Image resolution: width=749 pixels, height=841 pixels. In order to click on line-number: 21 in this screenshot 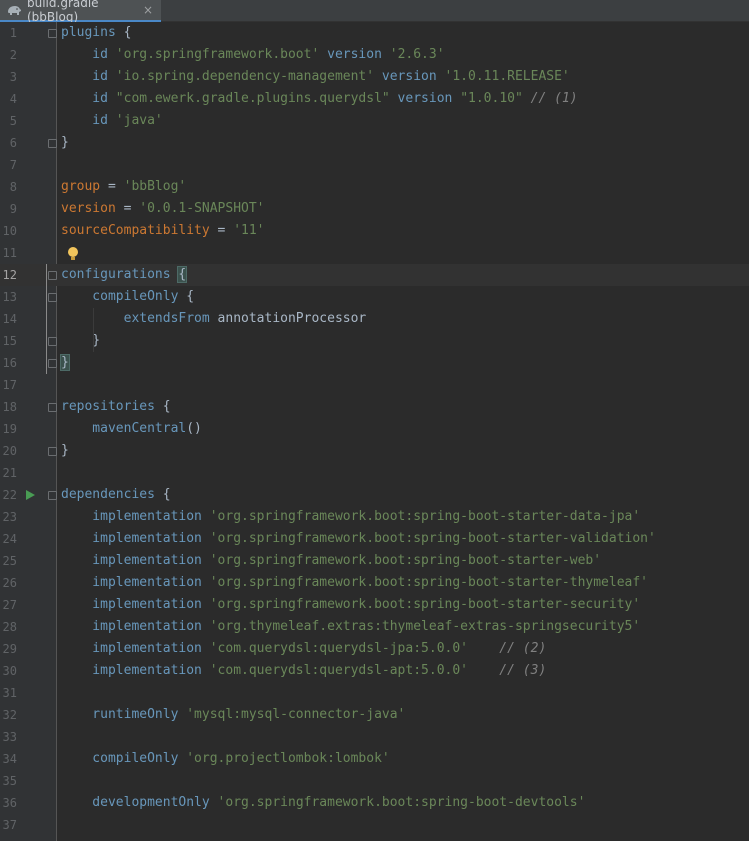, I will do `click(9, 473)`.